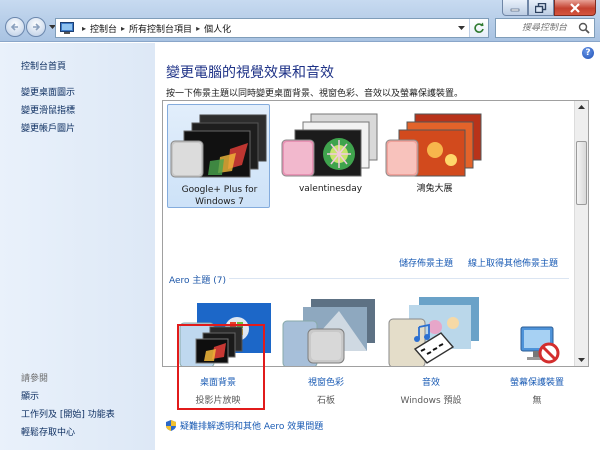  I want to click on window-color-tool: 視窗色彩 石板, so click(326, 364).